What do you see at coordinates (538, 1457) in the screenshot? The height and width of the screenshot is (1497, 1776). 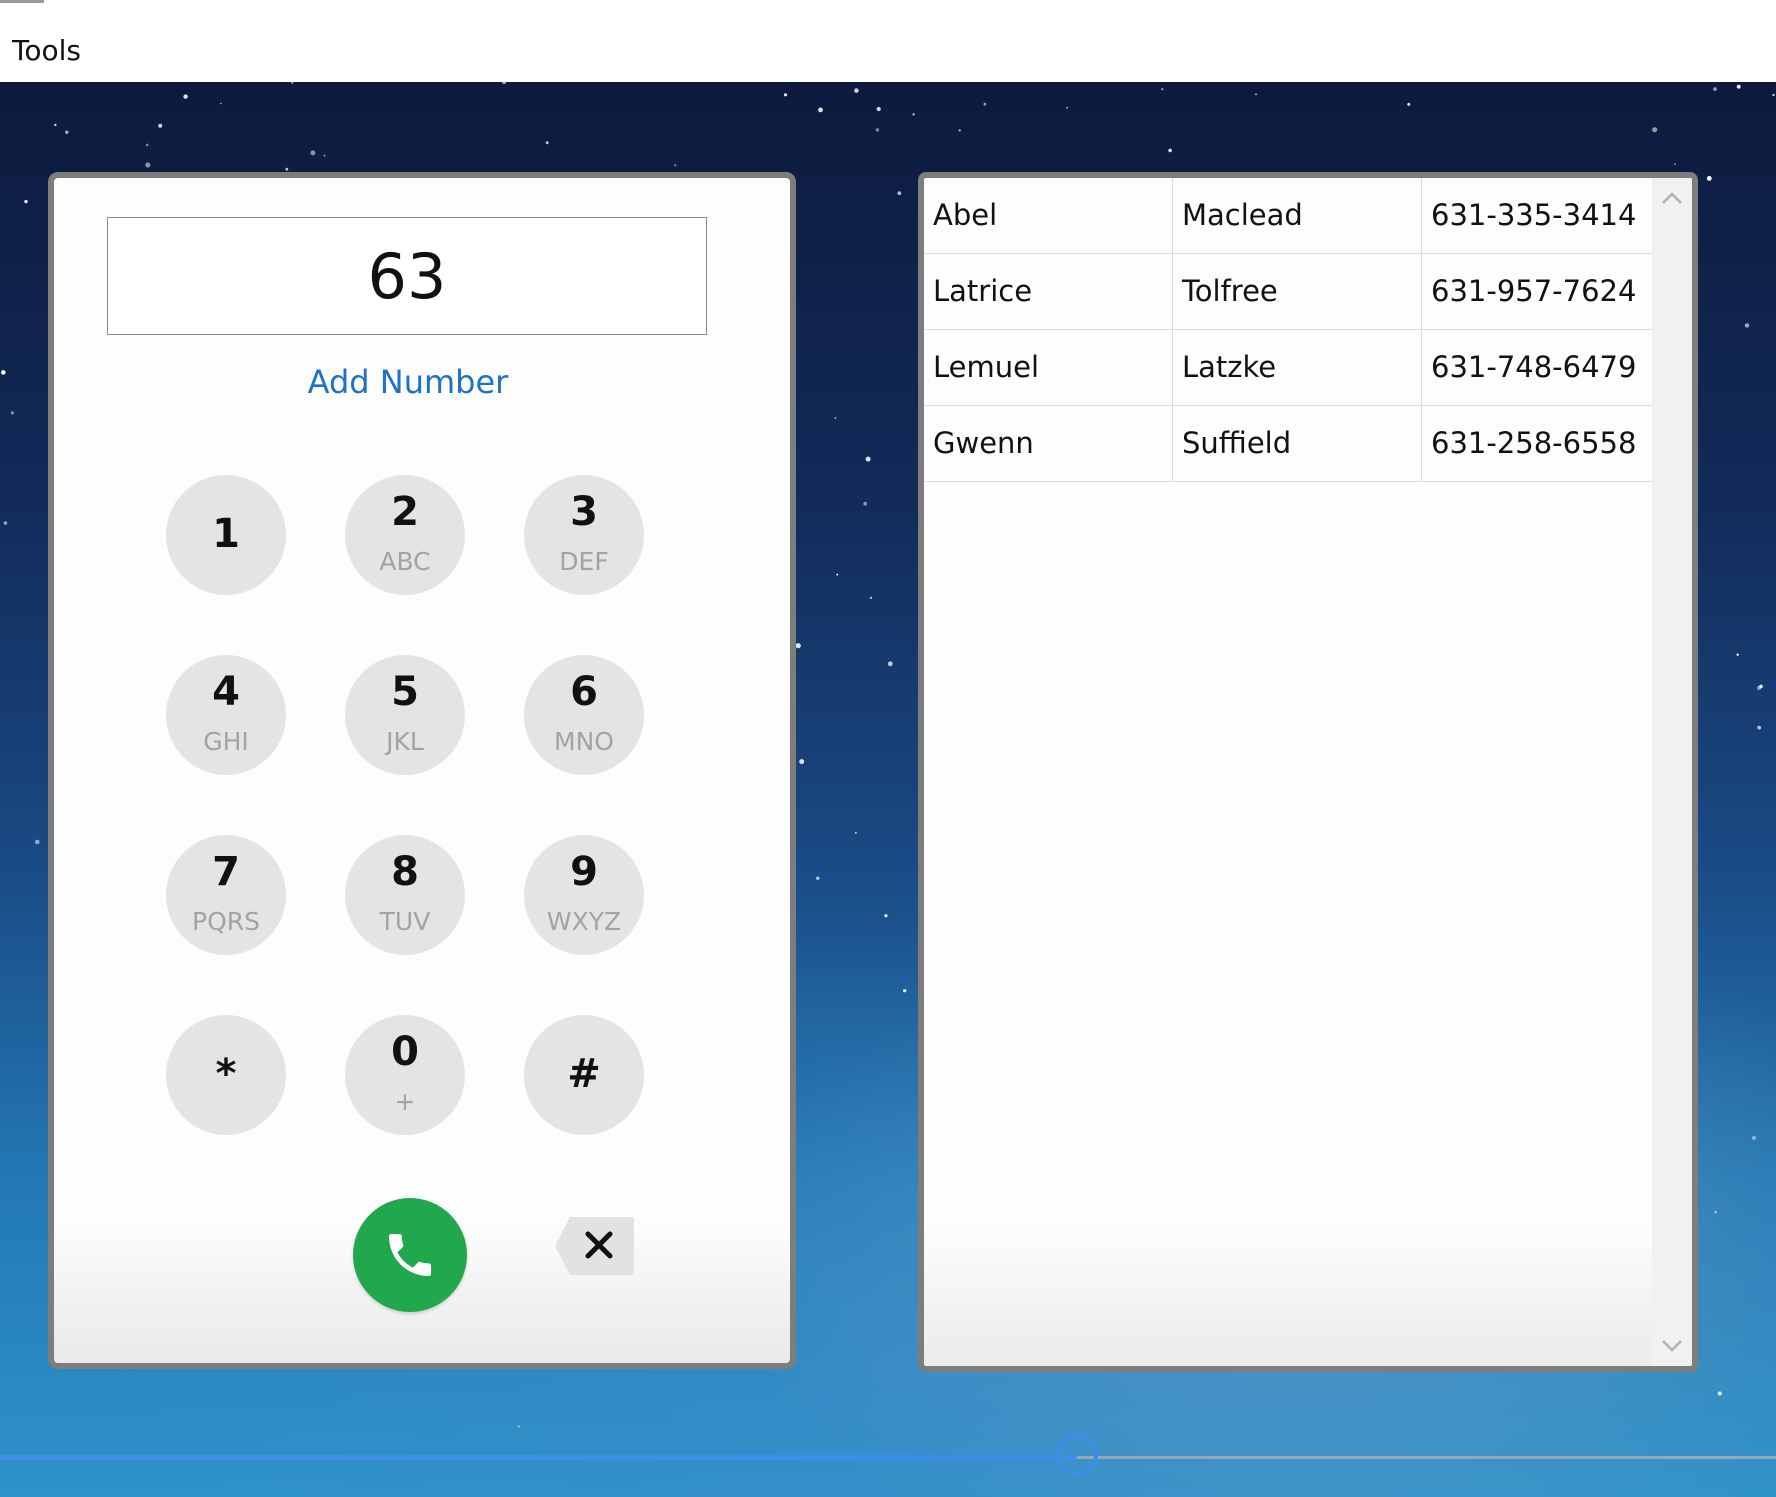 I see `slider-fill` at bounding box center [538, 1457].